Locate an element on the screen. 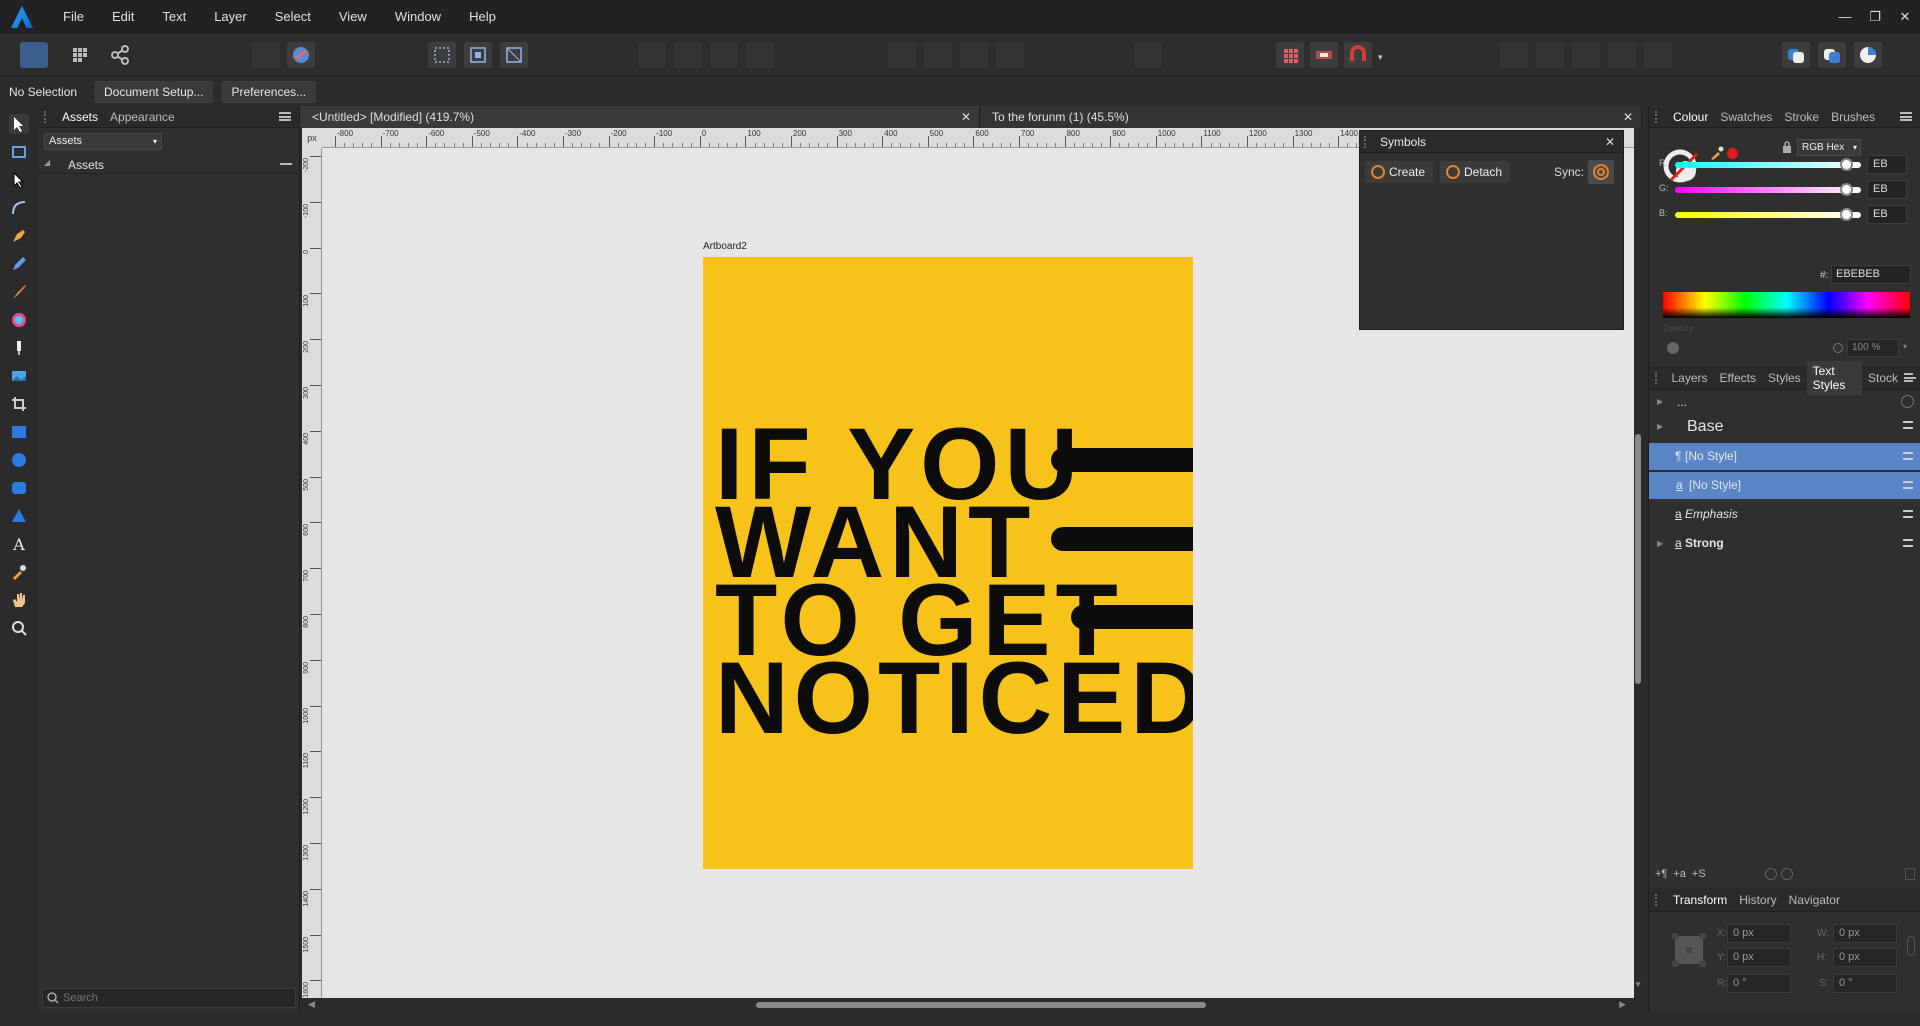  menu-text: Text is located at coordinates (174, 17).